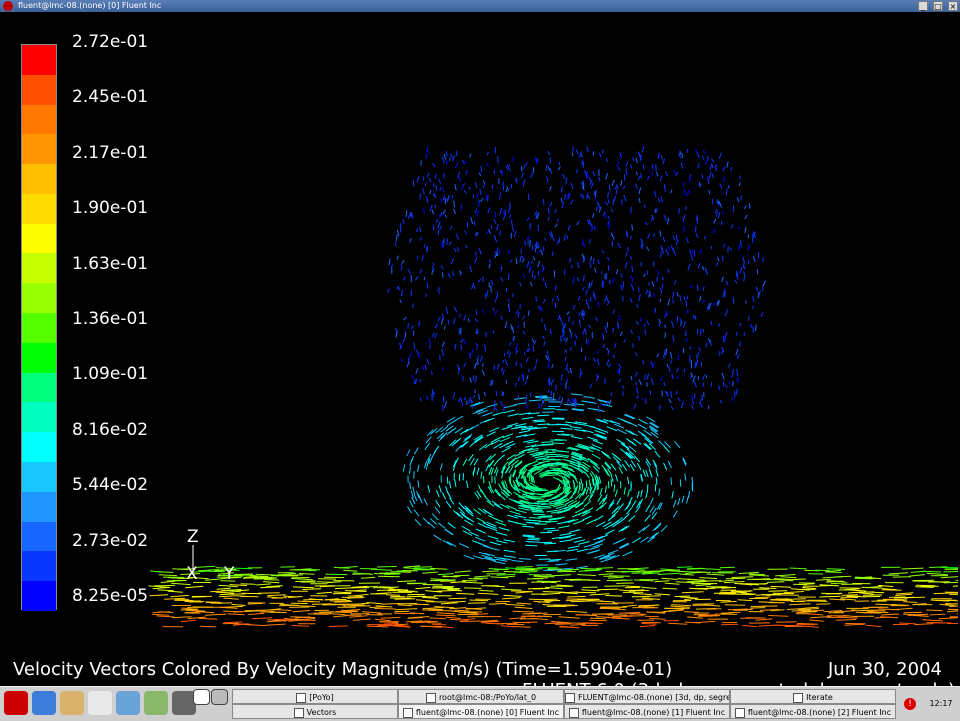 Image resolution: width=960 pixels, height=721 pixels. I want to click on writer-icon, so click(100, 703).